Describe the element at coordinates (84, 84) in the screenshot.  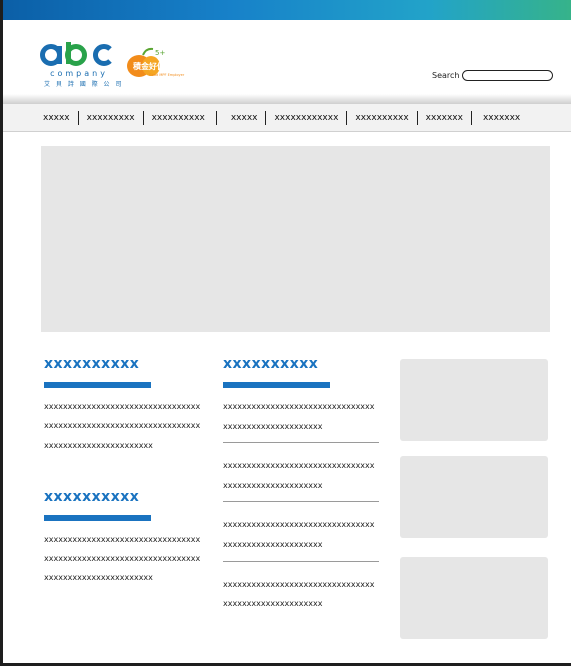
I see `logo-chinese-text: 艾 貝 詩 國 際 公 司` at that location.